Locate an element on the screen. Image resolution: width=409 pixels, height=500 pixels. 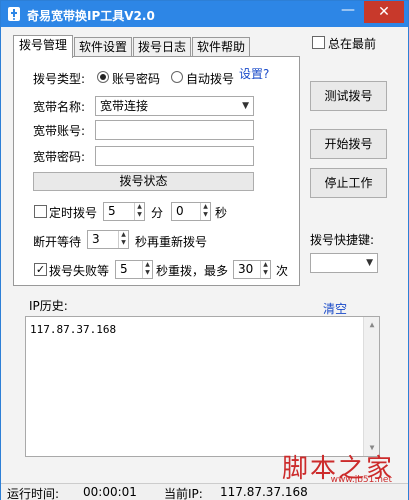
minimize-button: — is located at coordinates (348, 12).